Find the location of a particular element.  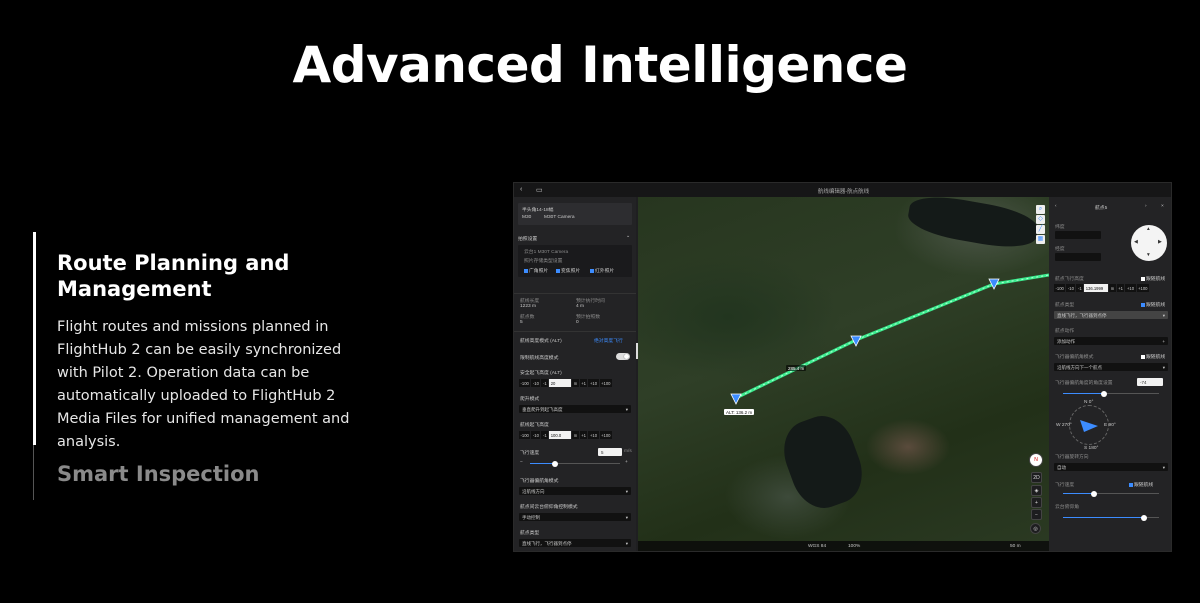

route-length-label: 航线长度 is located at coordinates (530, 301).